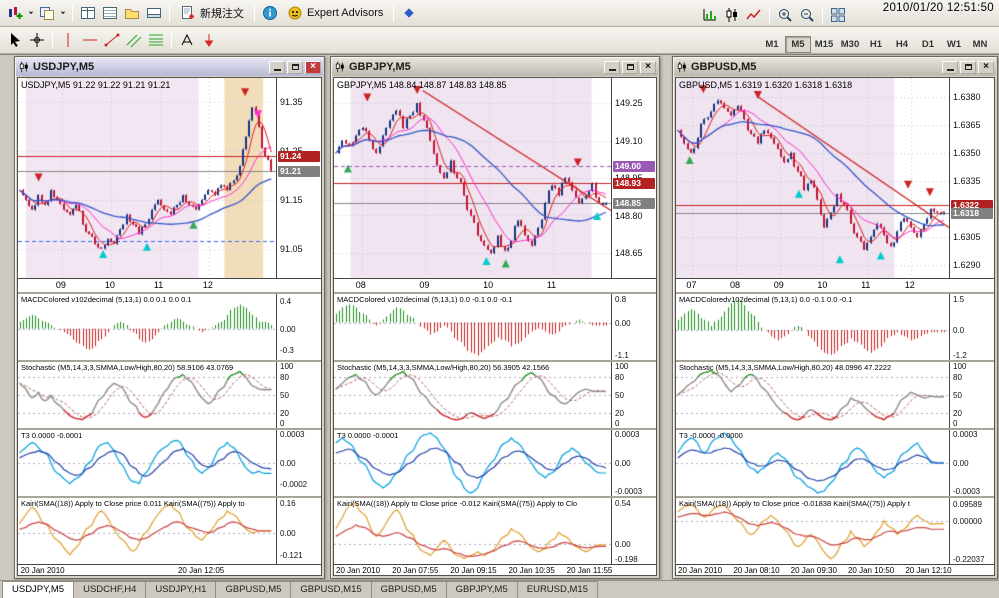 This screenshot has width=999, height=598. Describe the element at coordinates (531, 570) in the screenshot. I see `bottom-time-label: 20 Jan 10:35` at that location.